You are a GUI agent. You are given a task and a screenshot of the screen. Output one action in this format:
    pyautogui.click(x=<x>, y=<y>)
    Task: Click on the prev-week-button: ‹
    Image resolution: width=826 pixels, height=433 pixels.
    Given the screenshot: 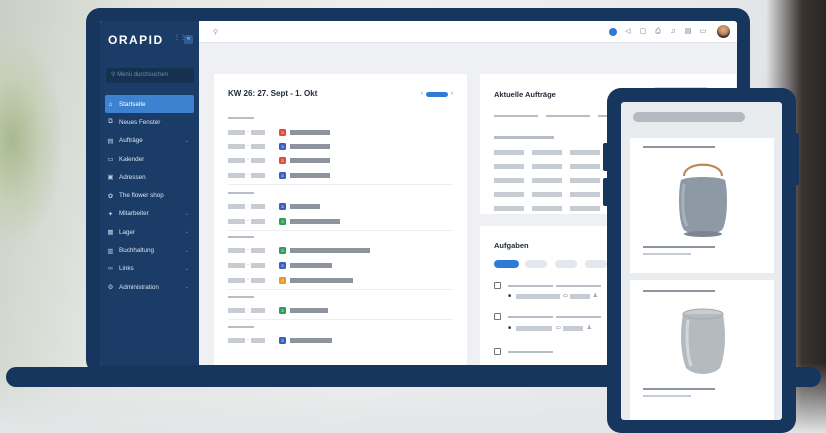 What is the action you would take?
    pyautogui.click(x=422, y=94)
    